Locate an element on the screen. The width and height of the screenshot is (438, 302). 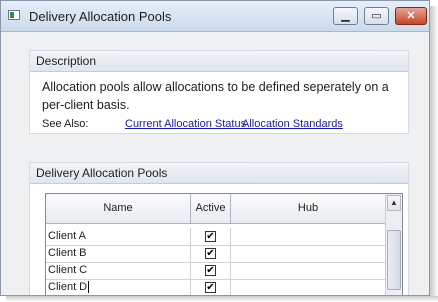
grid-header-row: Name Active Hub is located at coordinates (216, 209).